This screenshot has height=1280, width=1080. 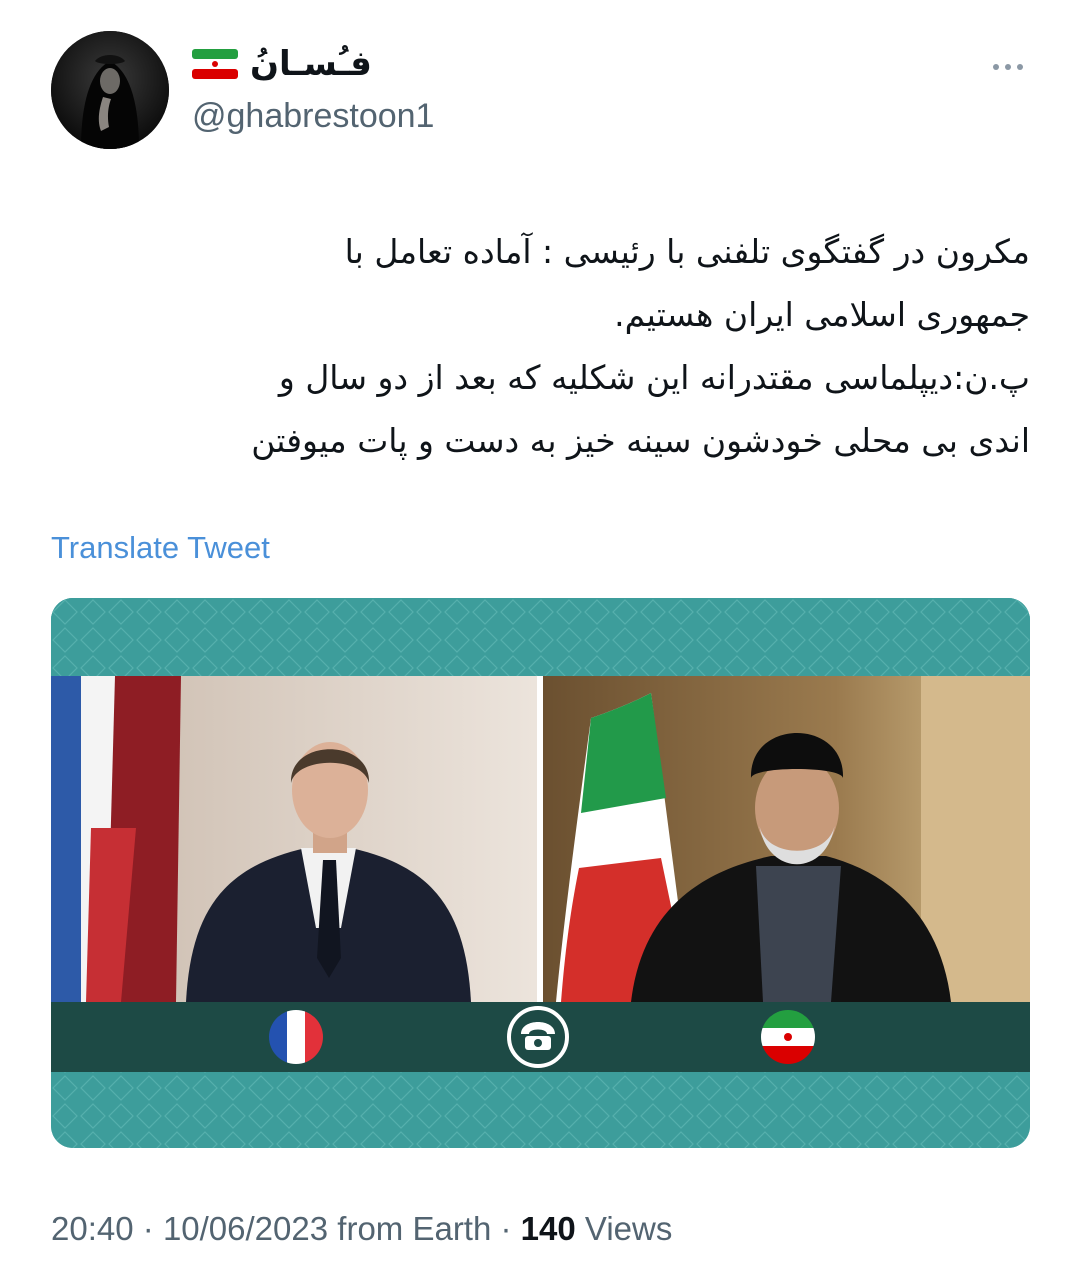 I want to click on avatar-image, so click(x=110, y=90).